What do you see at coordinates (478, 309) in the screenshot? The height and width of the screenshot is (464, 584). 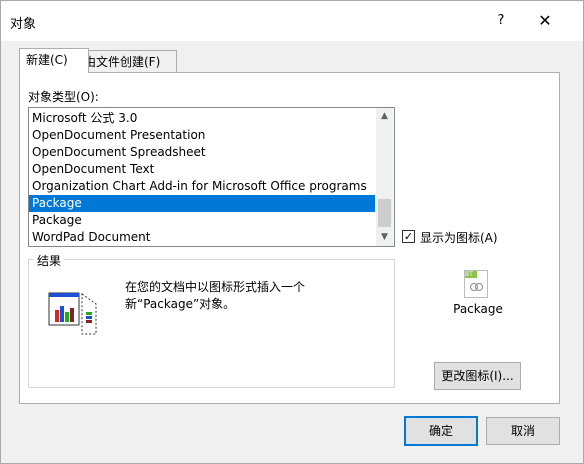 I see `icon-caption: Package` at bounding box center [478, 309].